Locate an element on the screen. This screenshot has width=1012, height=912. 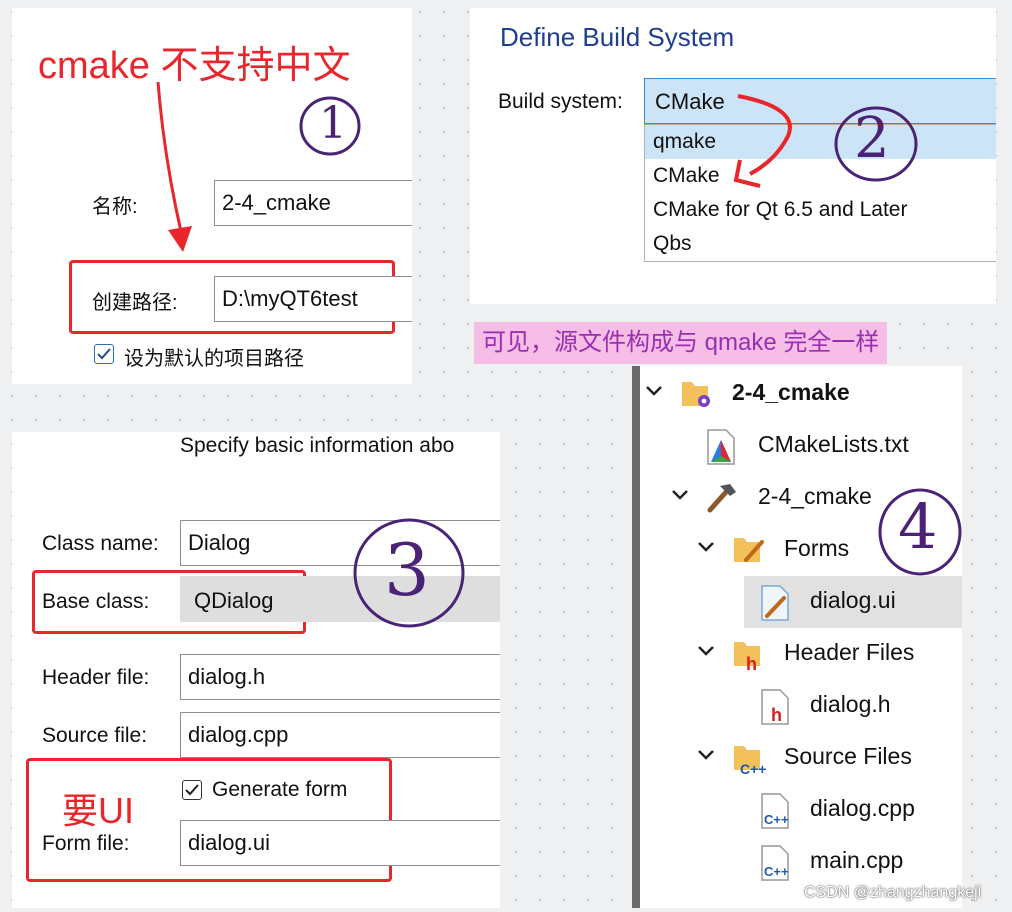
dialog-h-label: dialog.h is located at coordinates (850, 704).